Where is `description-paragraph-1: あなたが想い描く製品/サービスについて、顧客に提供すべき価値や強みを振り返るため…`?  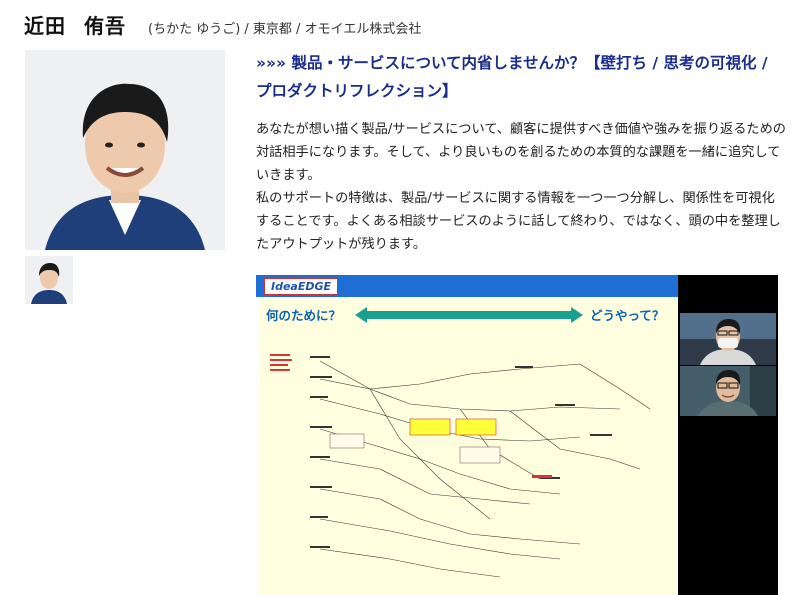 description-paragraph-1: あなたが想い描く製品/サービスについて、顧客に提供すべき価値や強みを振り返るため… is located at coordinates (521, 152).